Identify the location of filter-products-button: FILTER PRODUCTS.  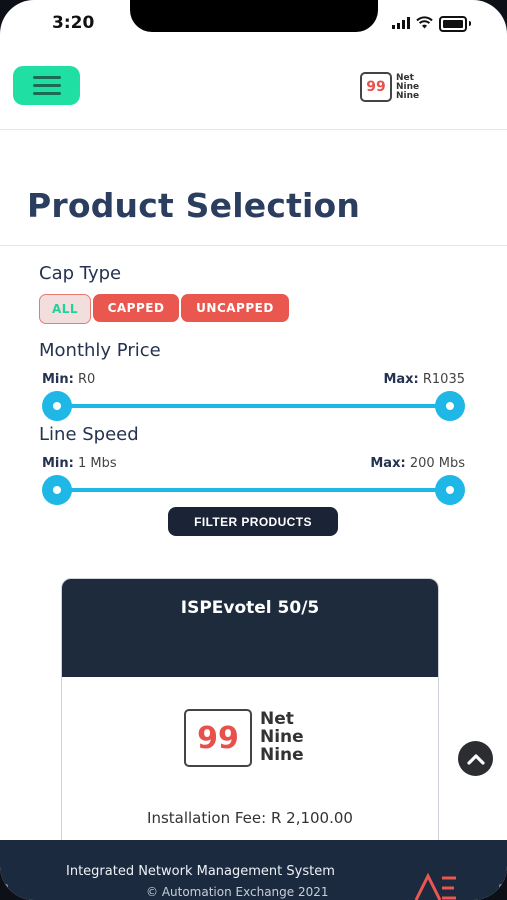
(253, 521).